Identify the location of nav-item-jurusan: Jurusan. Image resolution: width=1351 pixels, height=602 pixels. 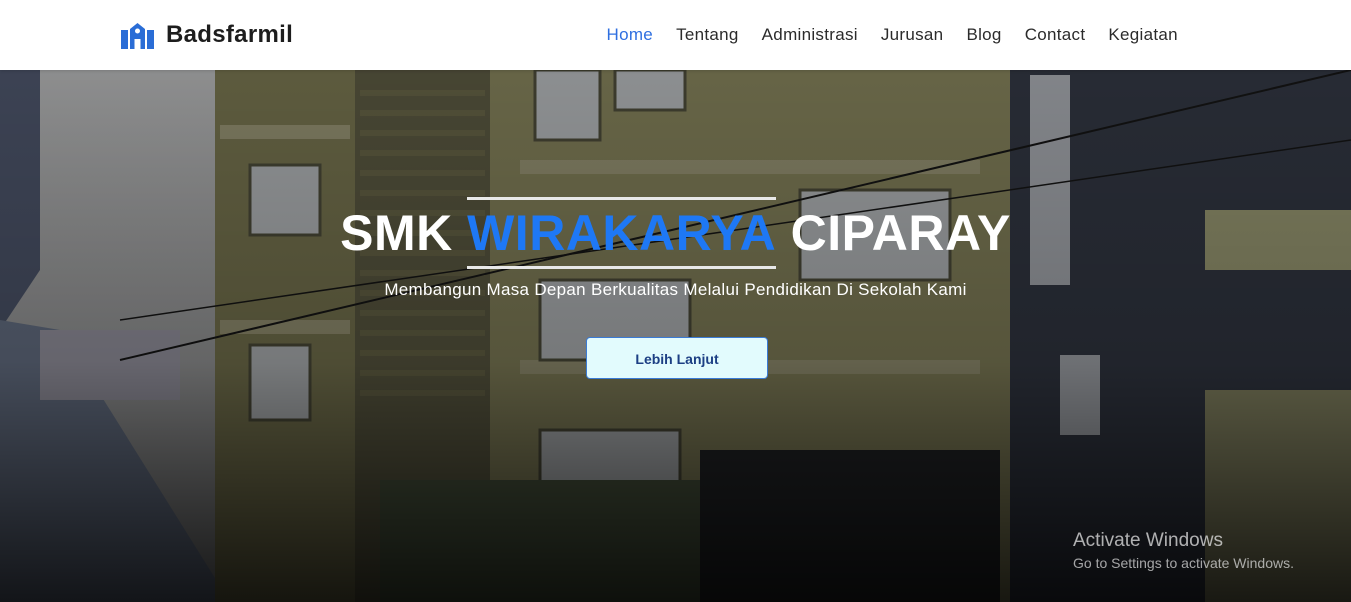
(912, 35).